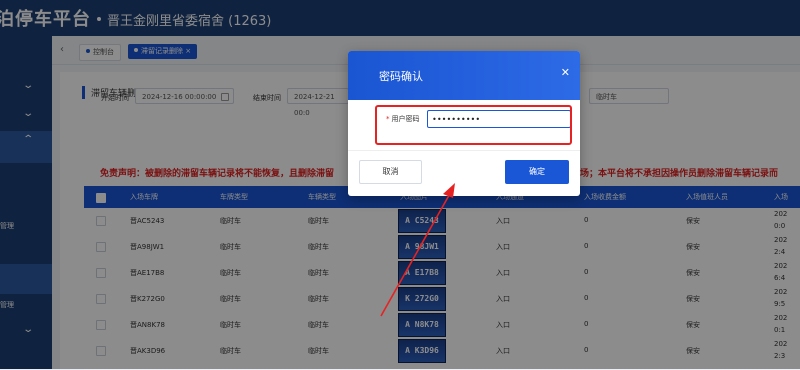  Describe the element at coordinates (390, 172) in the screenshot. I see `cancel-button: 取消` at that location.